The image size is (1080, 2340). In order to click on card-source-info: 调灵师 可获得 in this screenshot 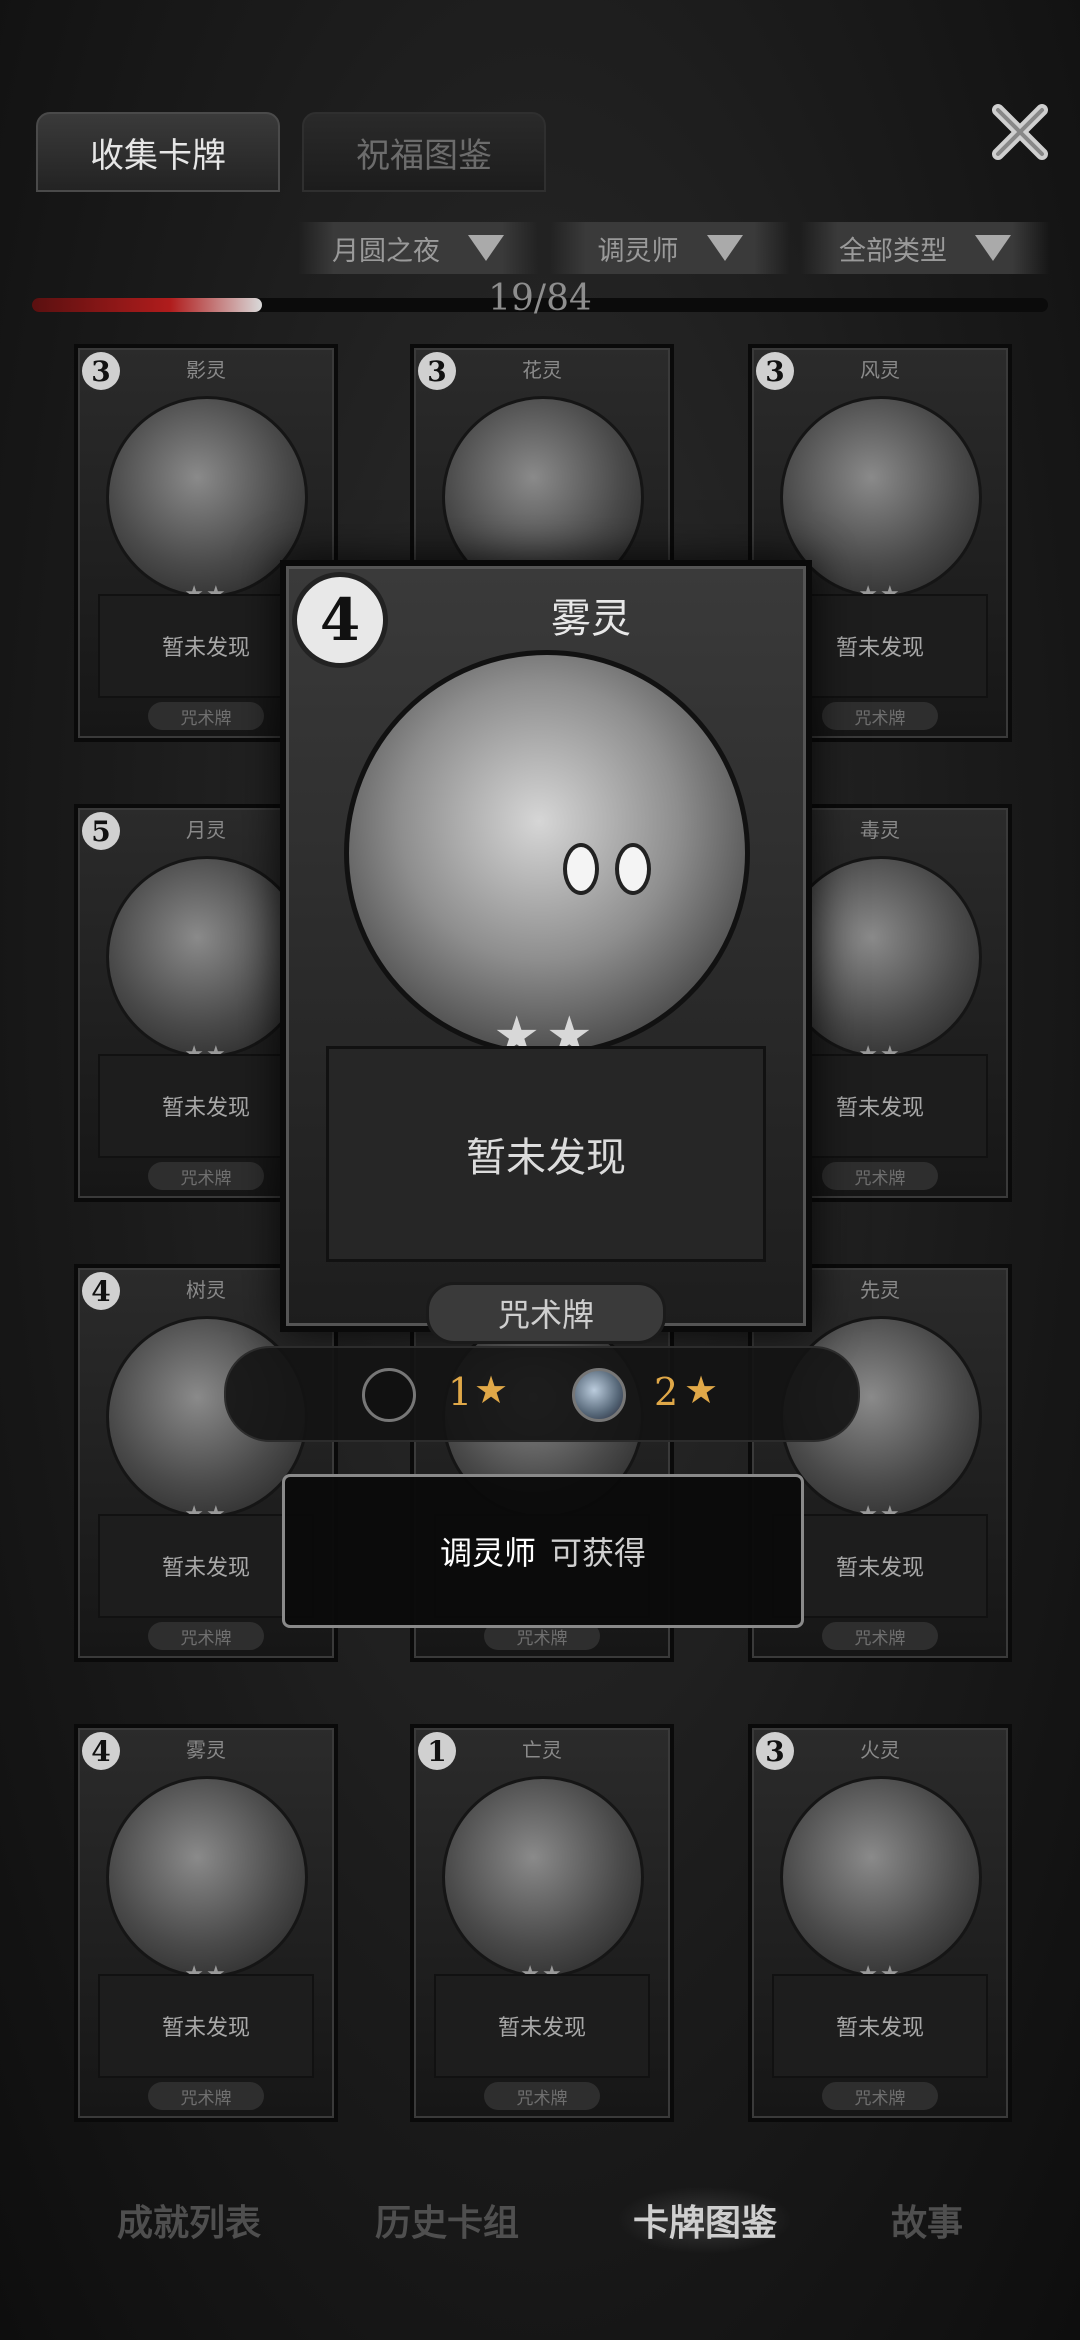, I will do `click(543, 1551)`.